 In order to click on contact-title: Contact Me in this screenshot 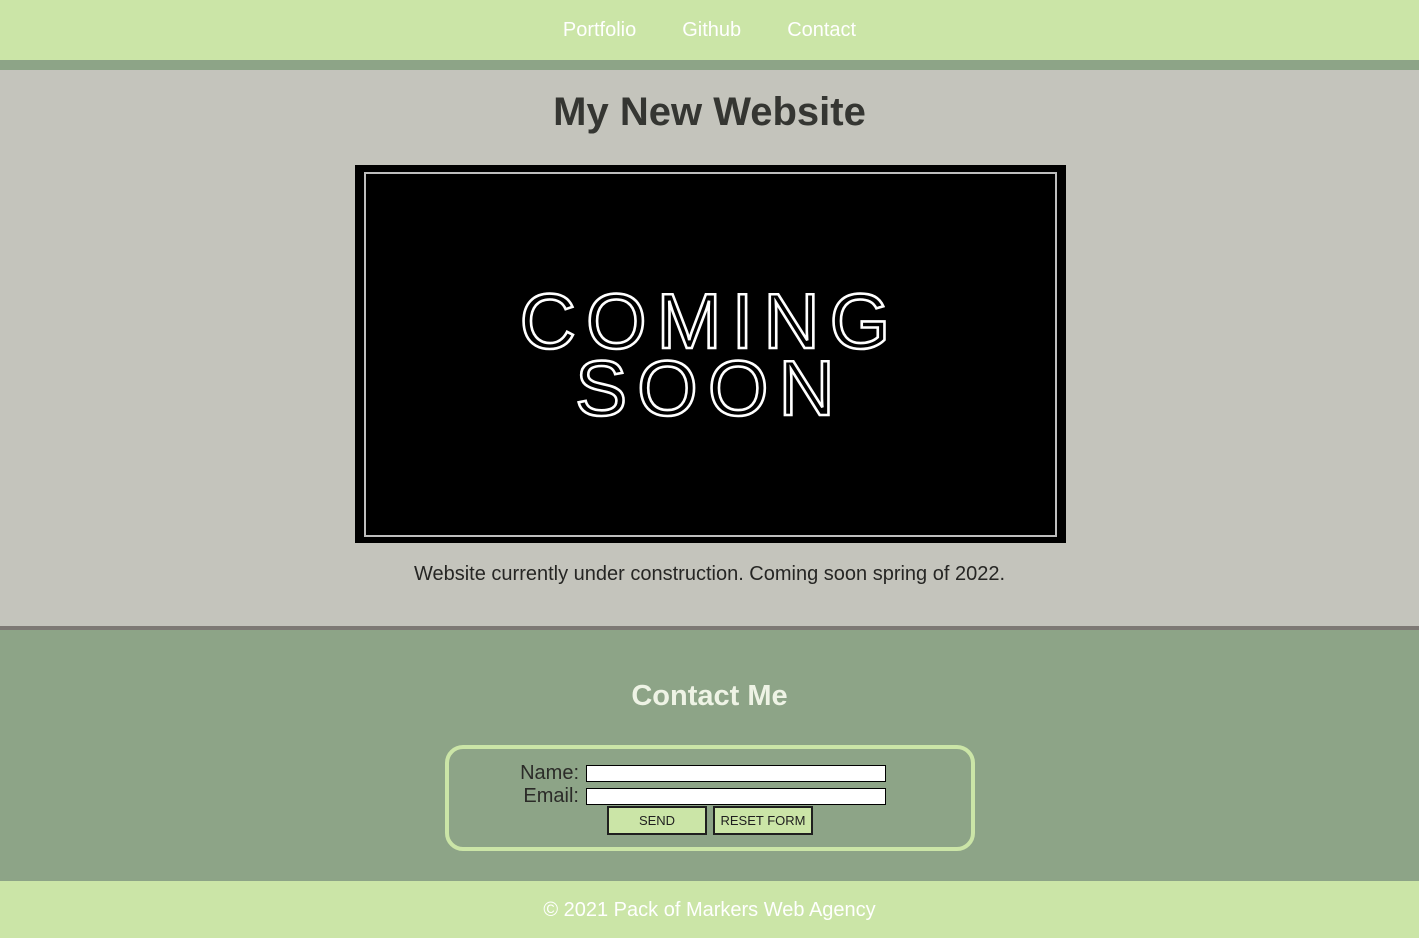, I will do `click(709, 696)`.